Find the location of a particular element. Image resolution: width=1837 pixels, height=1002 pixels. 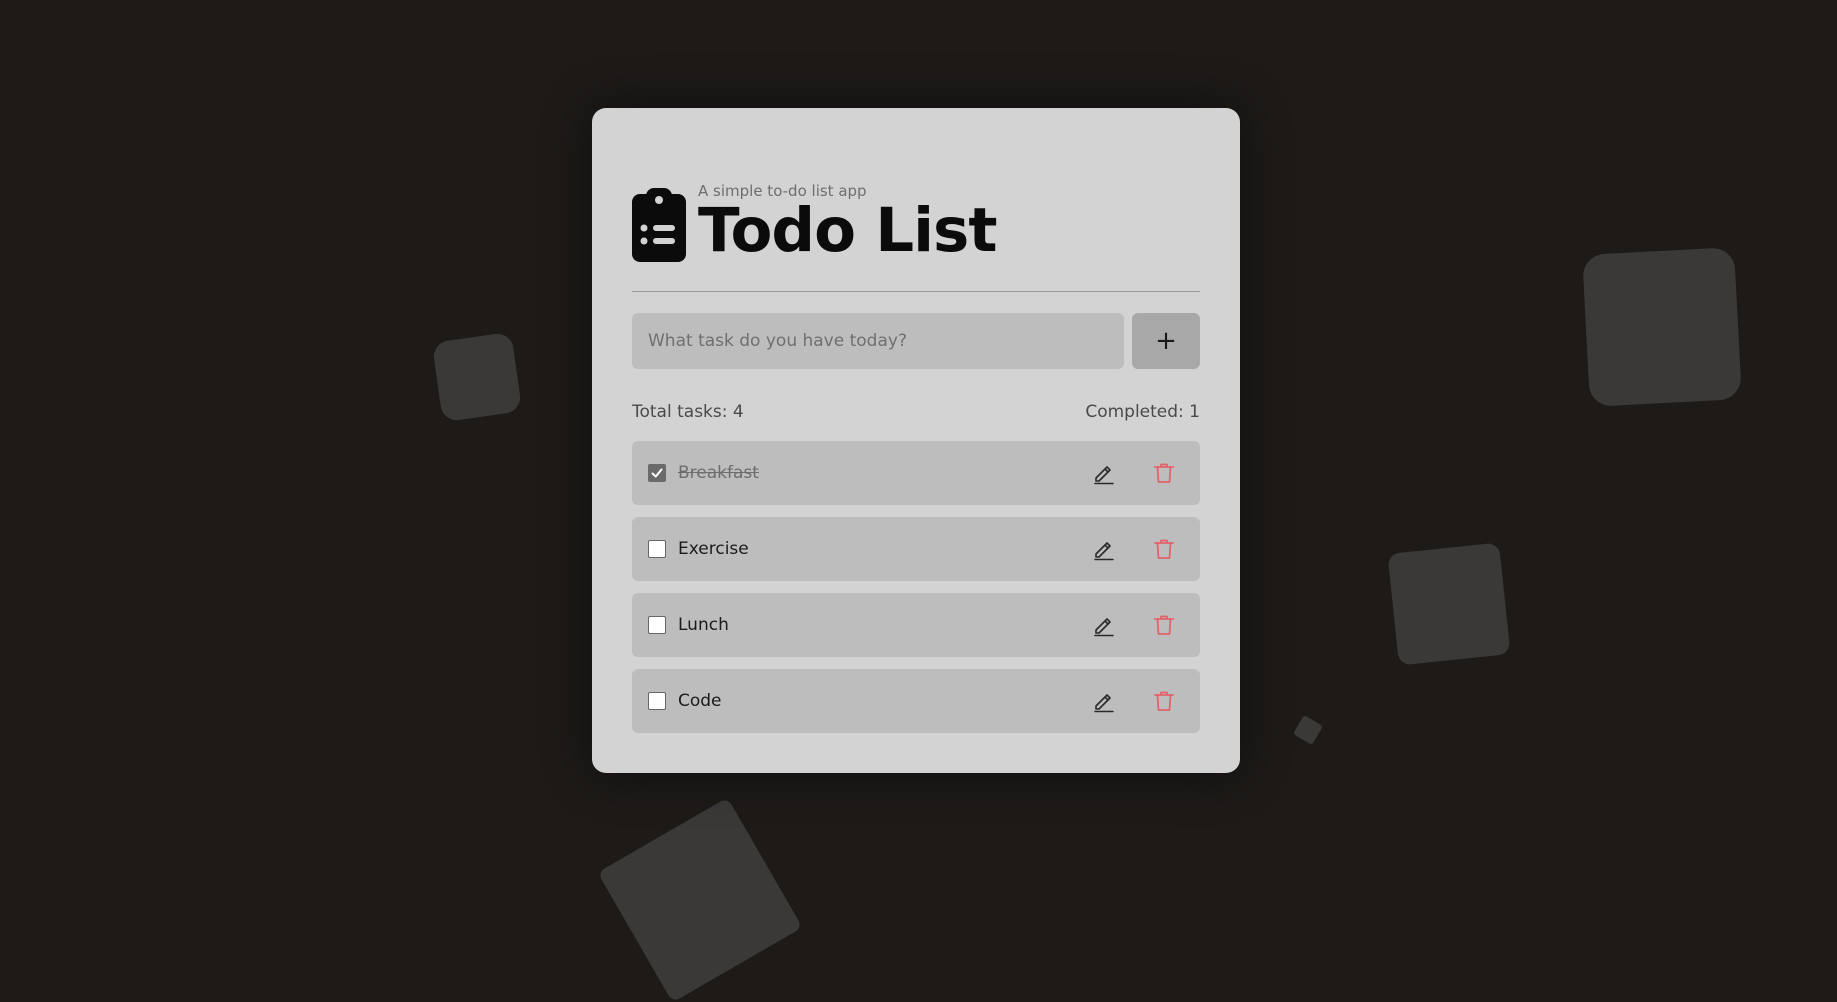

app-header: A simple to-do list app Todo List is located at coordinates (814, 224).